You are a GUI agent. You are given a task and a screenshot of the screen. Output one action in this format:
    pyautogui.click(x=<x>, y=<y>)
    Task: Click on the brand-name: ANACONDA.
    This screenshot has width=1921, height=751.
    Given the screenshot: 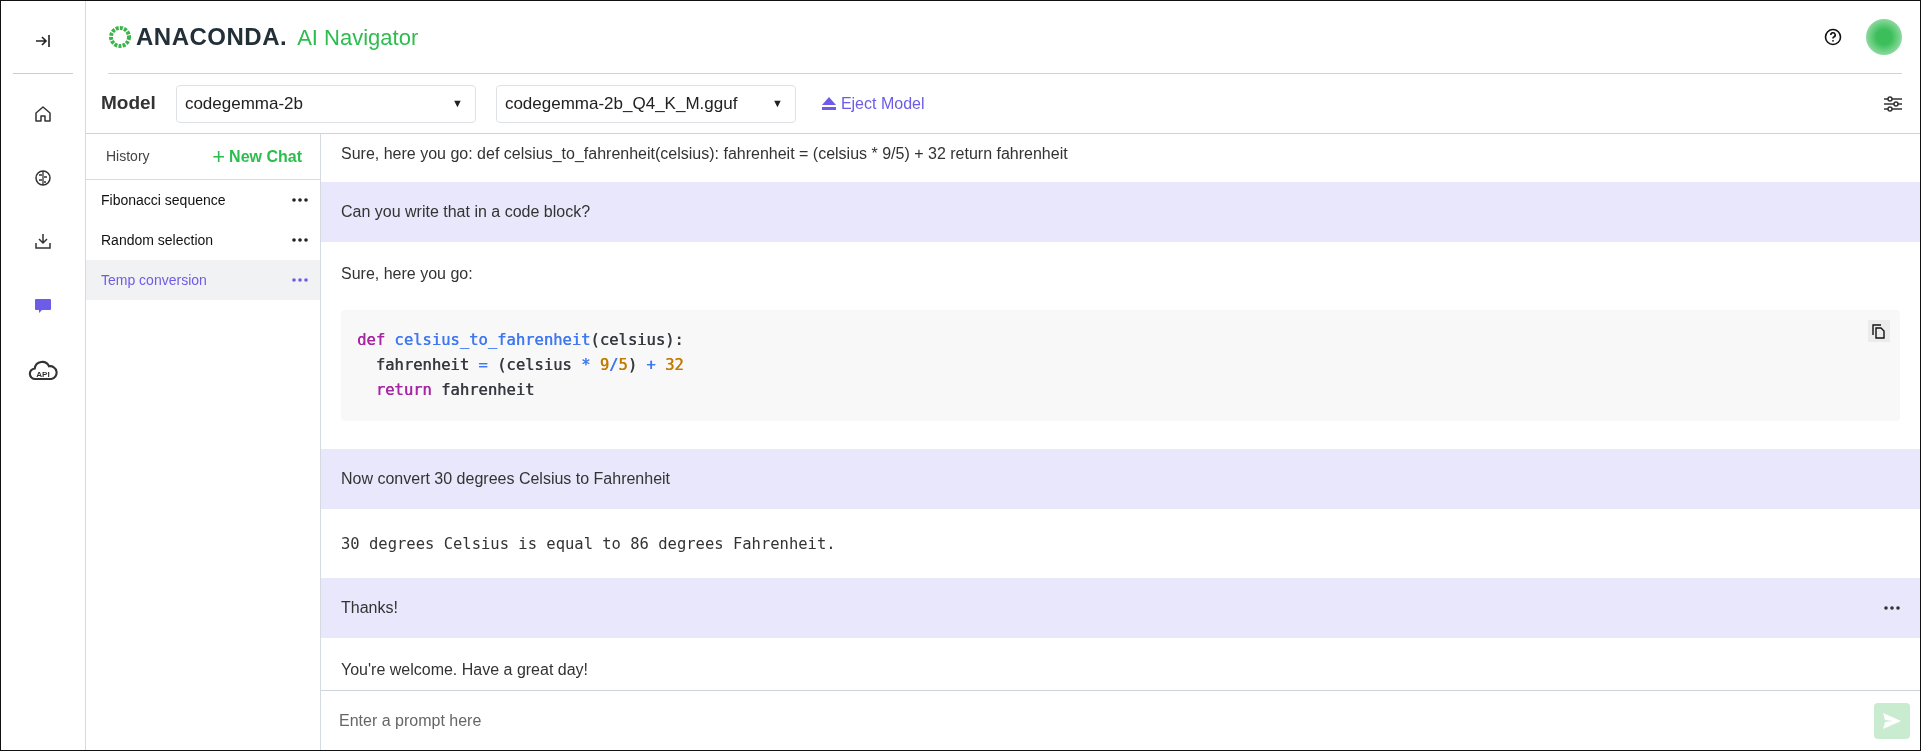 What is the action you would take?
    pyautogui.click(x=212, y=37)
    